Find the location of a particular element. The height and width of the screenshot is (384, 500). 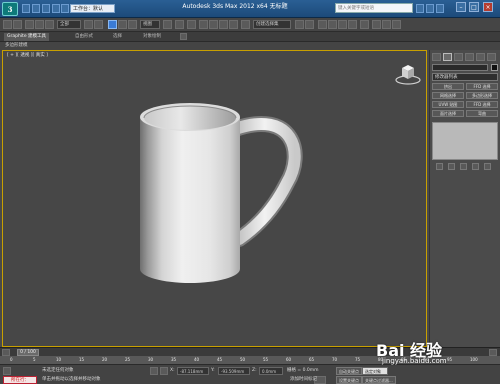

ribbon-minimize-icon is located at coordinates (183, 36).